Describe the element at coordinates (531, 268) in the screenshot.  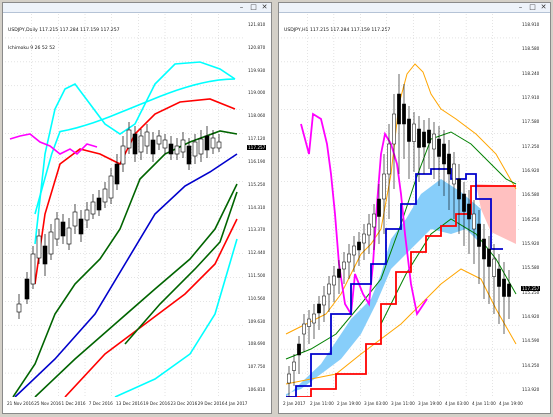
I see `y-tick-label: 115.580` at that location.